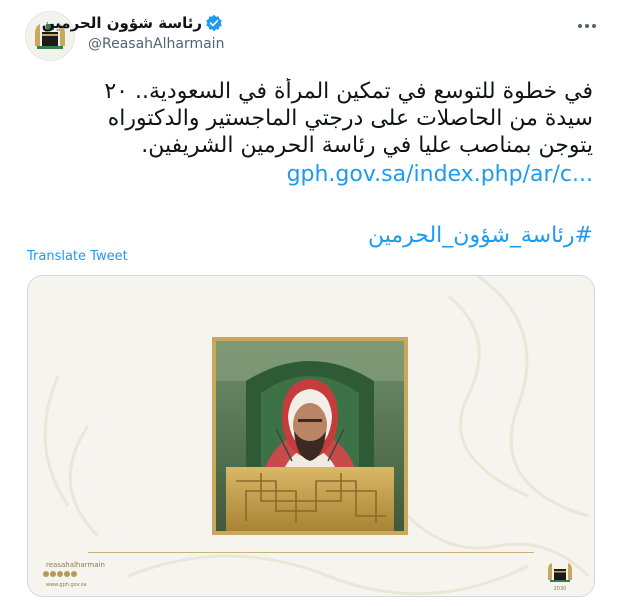 This screenshot has height=606, width=622. I want to click on divider-line, so click(311, 552).